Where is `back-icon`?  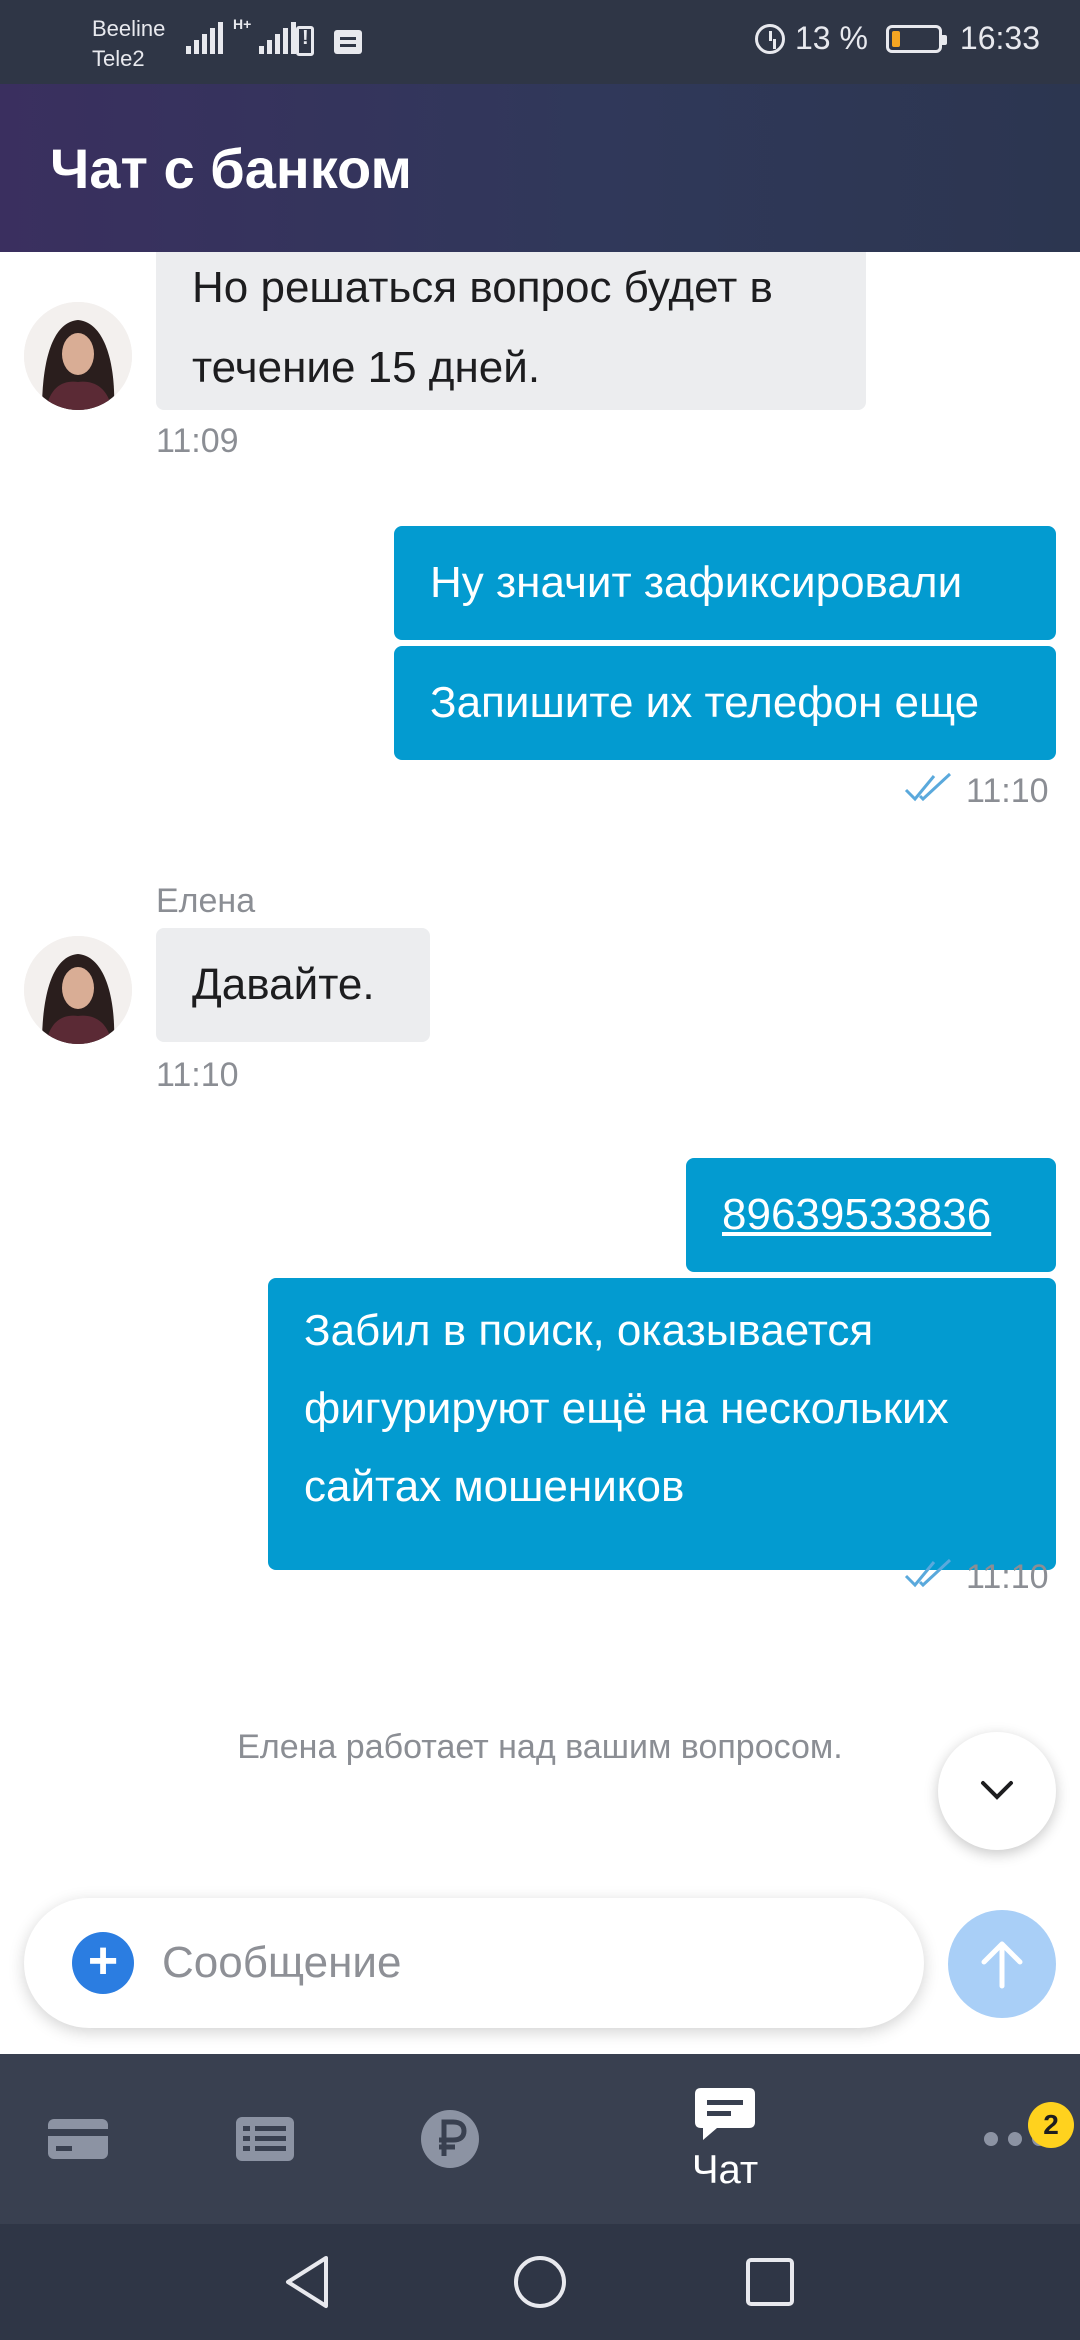 back-icon is located at coordinates (308, 2282).